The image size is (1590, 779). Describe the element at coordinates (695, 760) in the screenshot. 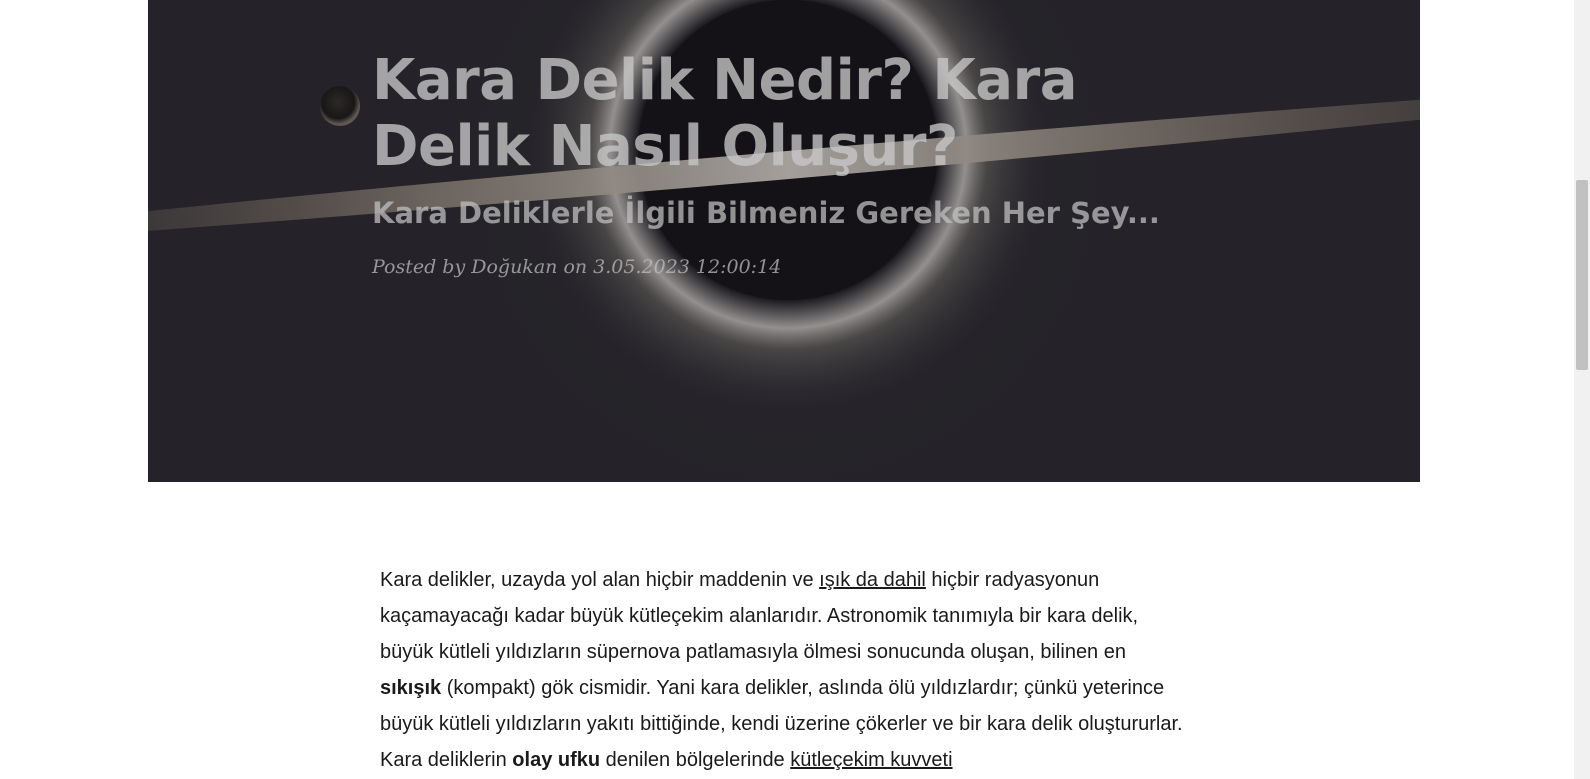

I see `text-segment: denilen bölgelerinde` at that location.